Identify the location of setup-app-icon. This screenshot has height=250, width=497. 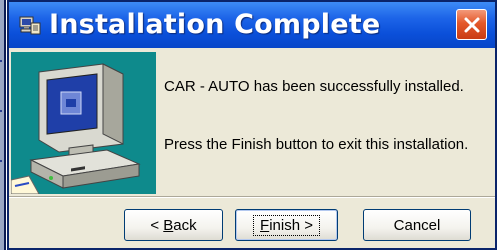
(30, 25).